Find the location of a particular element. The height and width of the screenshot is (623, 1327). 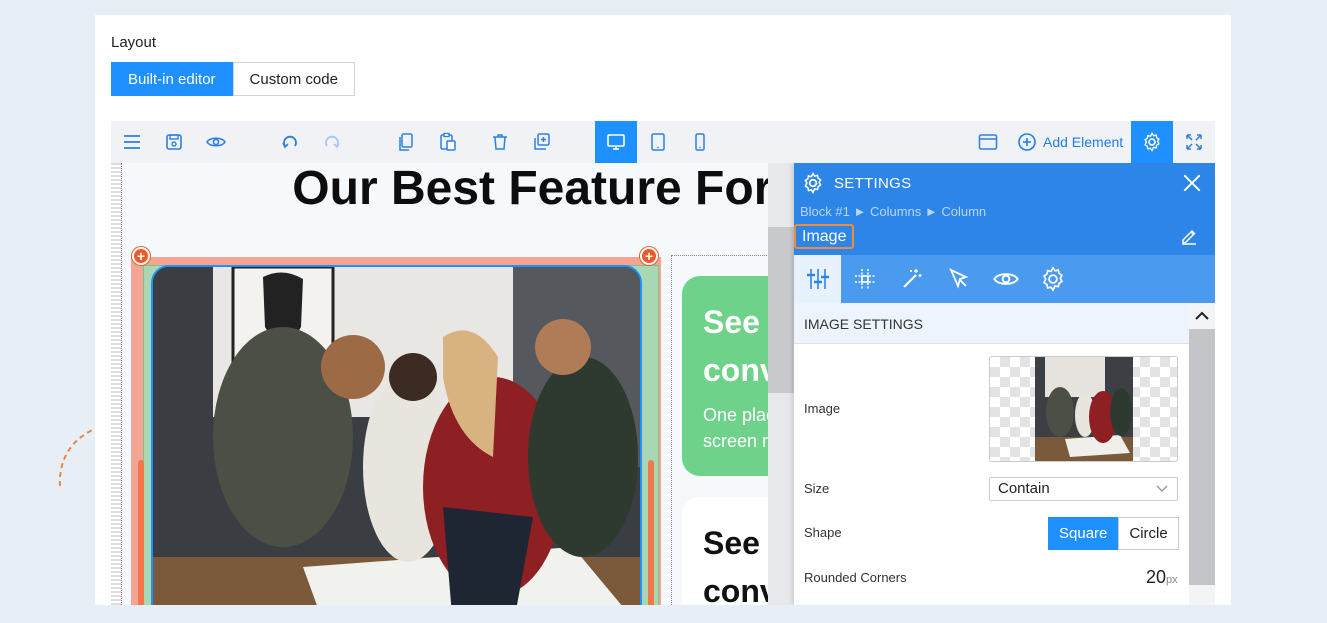

tab-grid is located at coordinates (864, 279).